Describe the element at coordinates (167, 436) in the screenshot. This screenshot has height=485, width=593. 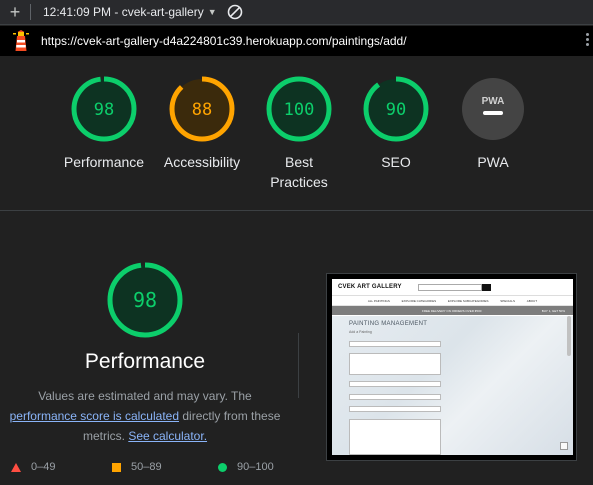
I see `see-calculator-link: See calculator.` at that location.